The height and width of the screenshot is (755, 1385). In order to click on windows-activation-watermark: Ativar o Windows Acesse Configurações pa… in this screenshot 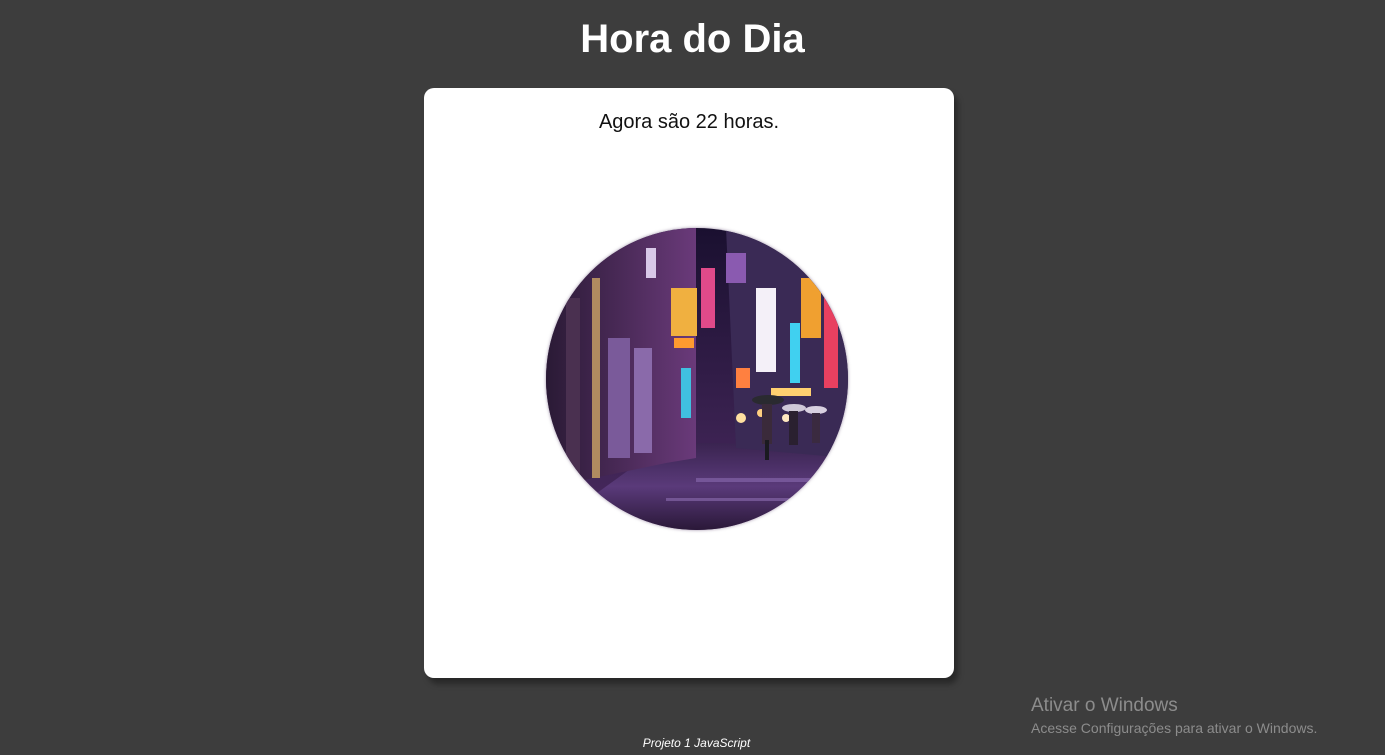, I will do `click(1174, 716)`.